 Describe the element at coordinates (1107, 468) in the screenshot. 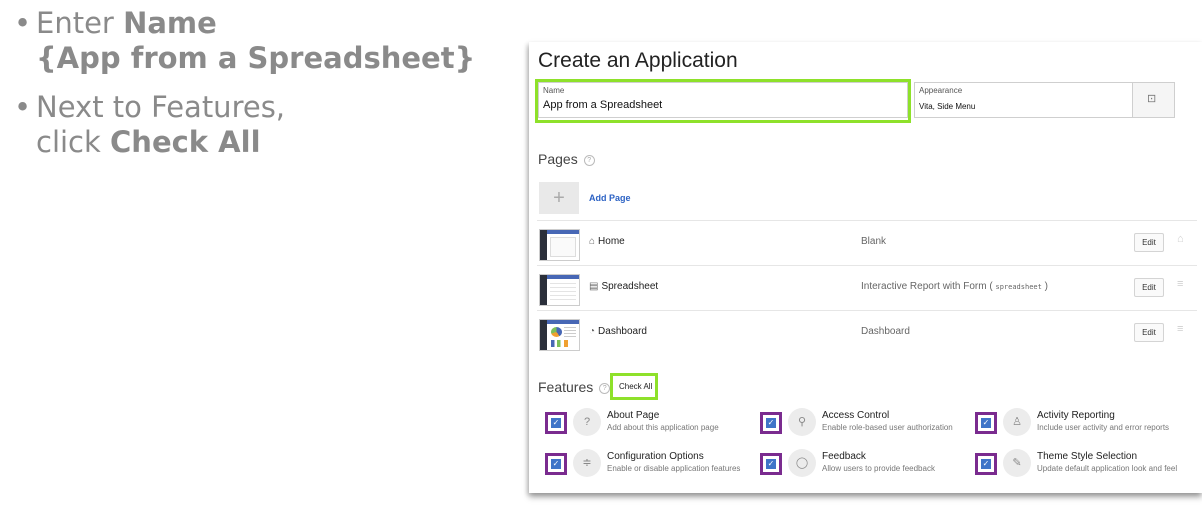

I see `feature-desc: Update default application look and feel` at that location.